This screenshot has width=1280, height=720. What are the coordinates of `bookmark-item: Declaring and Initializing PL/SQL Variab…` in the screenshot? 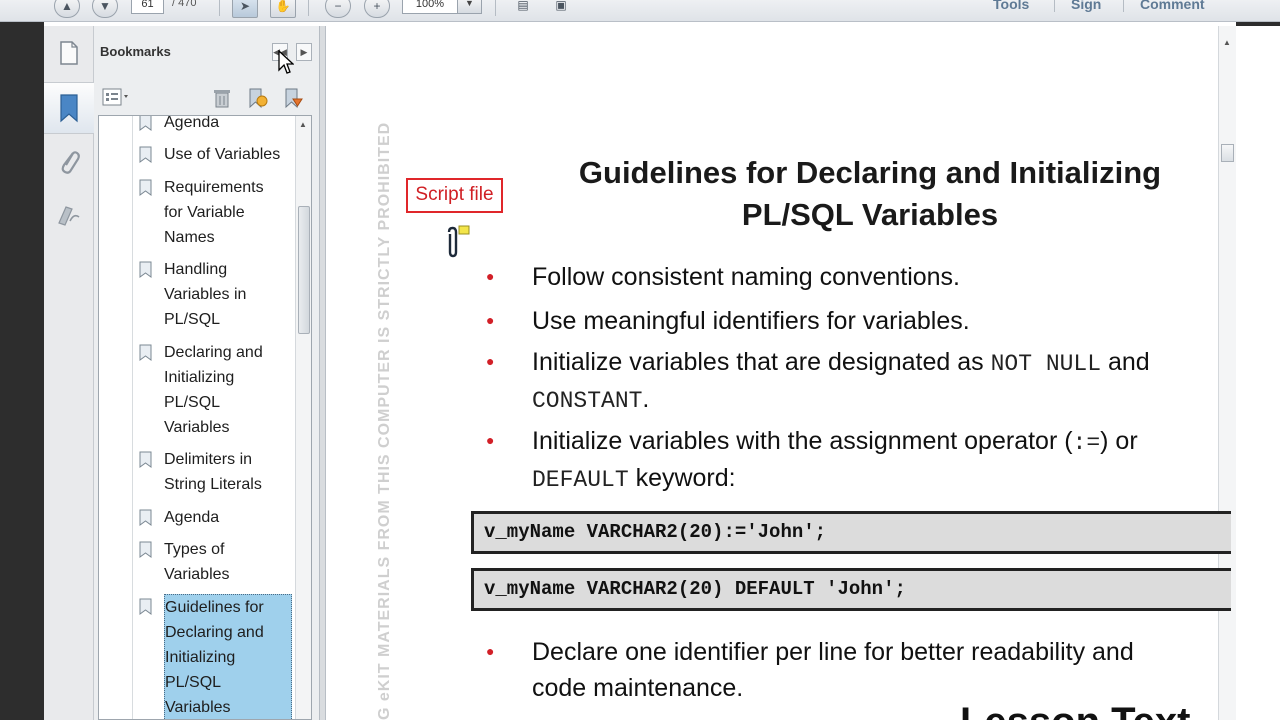 It's located at (216, 390).